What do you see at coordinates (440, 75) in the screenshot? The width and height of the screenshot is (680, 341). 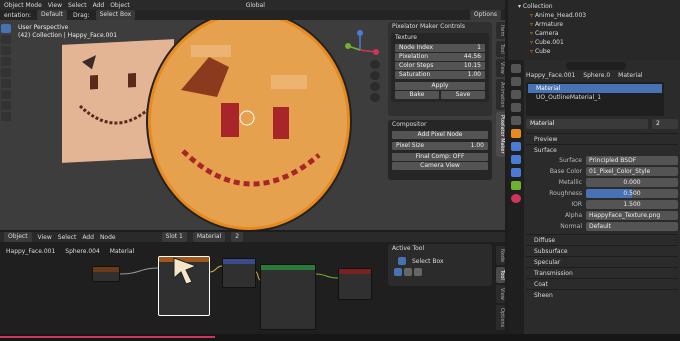 I see `saturation-field: Saturation 1.00` at bounding box center [440, 75].